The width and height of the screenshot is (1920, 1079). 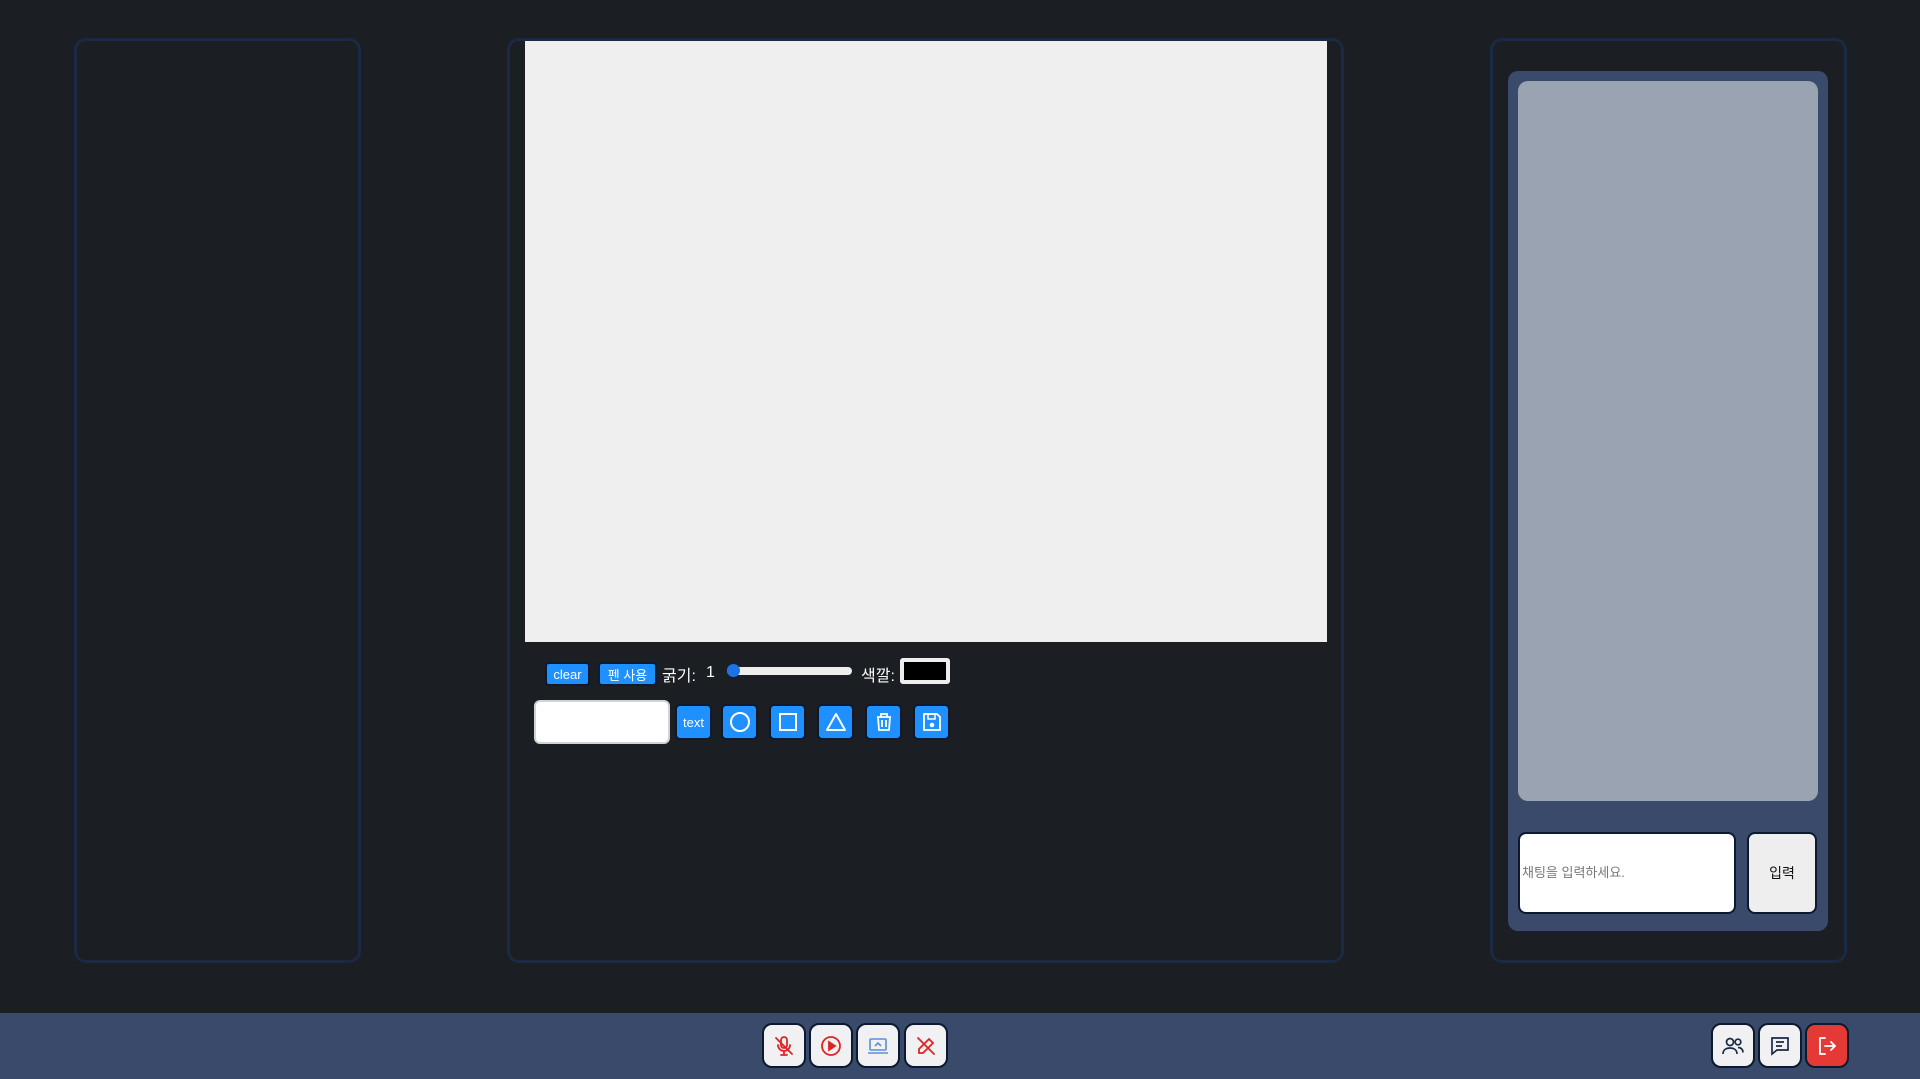 I want to click on slider-knob, so click(x=733, y=670).